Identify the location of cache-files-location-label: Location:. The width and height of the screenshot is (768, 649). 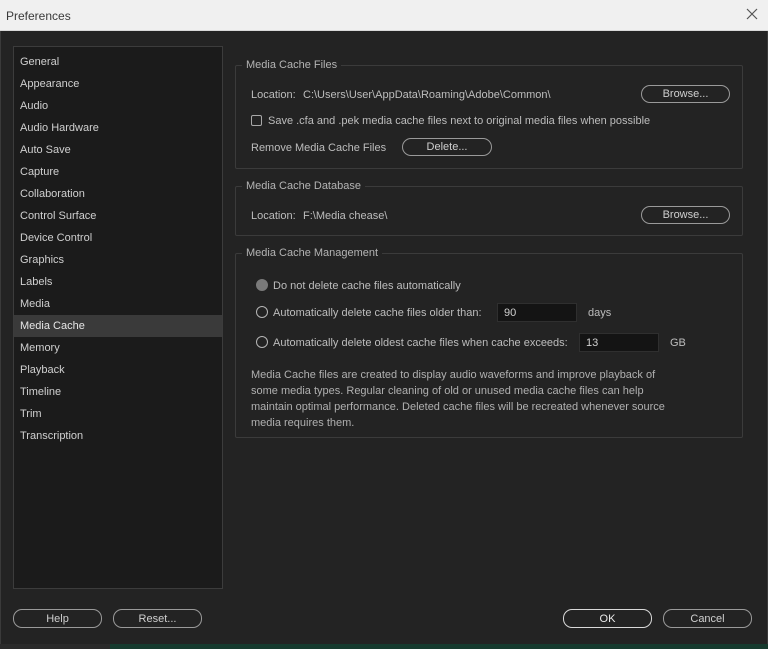
(273, 95).